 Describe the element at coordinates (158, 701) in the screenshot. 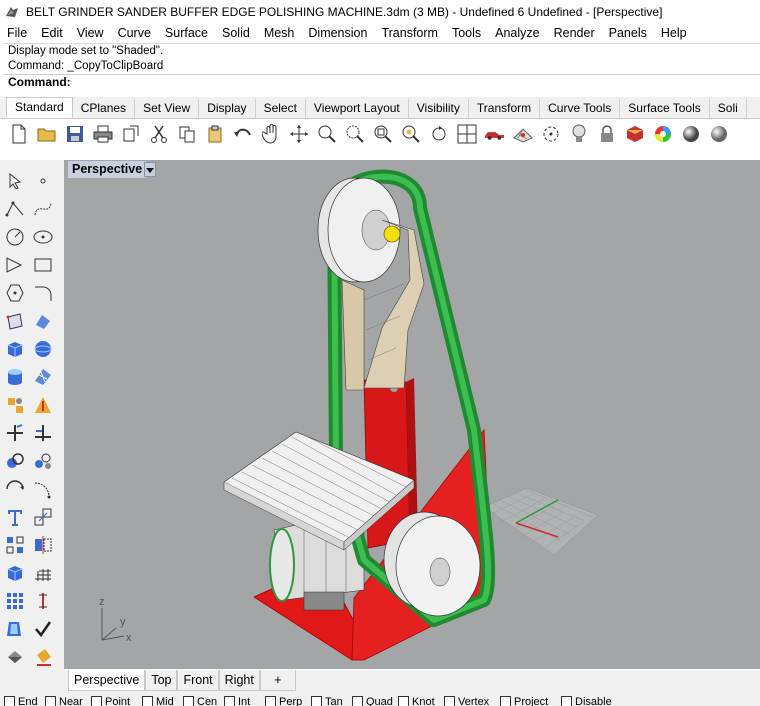

I see `osnap-item: Mid` at that location.